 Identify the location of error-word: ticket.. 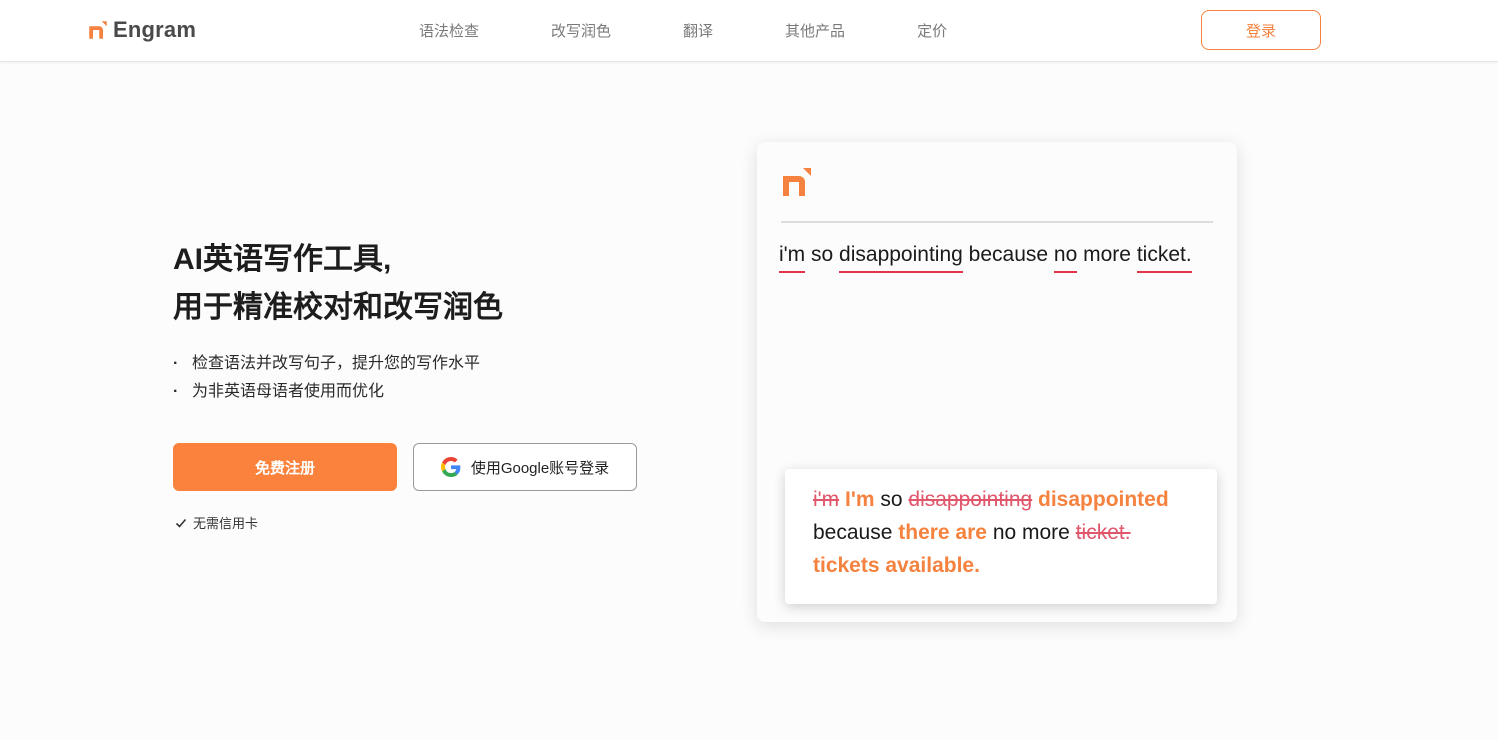
(1164, 258).